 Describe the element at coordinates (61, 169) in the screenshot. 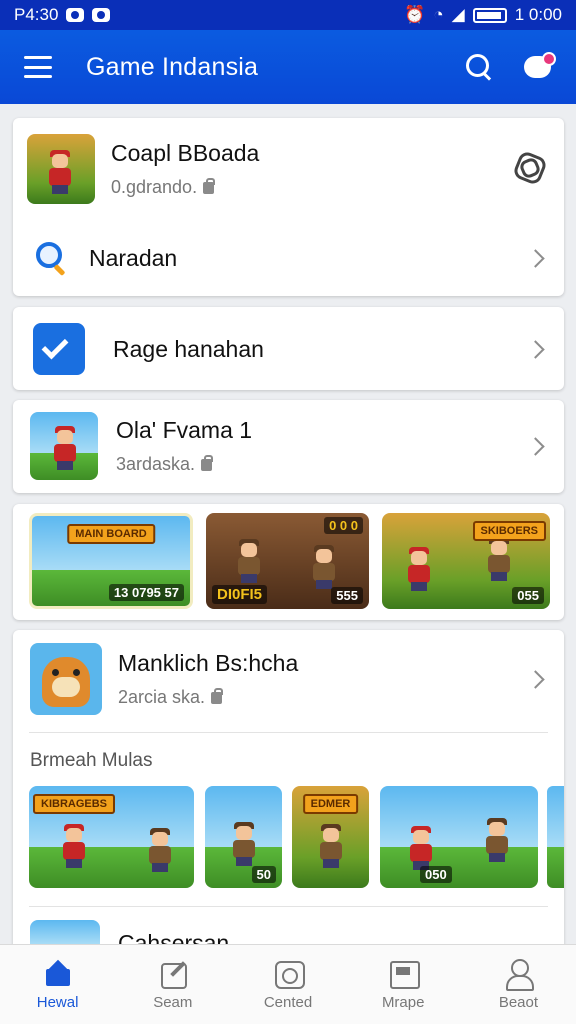

I see `game-thumbnail` at that location.